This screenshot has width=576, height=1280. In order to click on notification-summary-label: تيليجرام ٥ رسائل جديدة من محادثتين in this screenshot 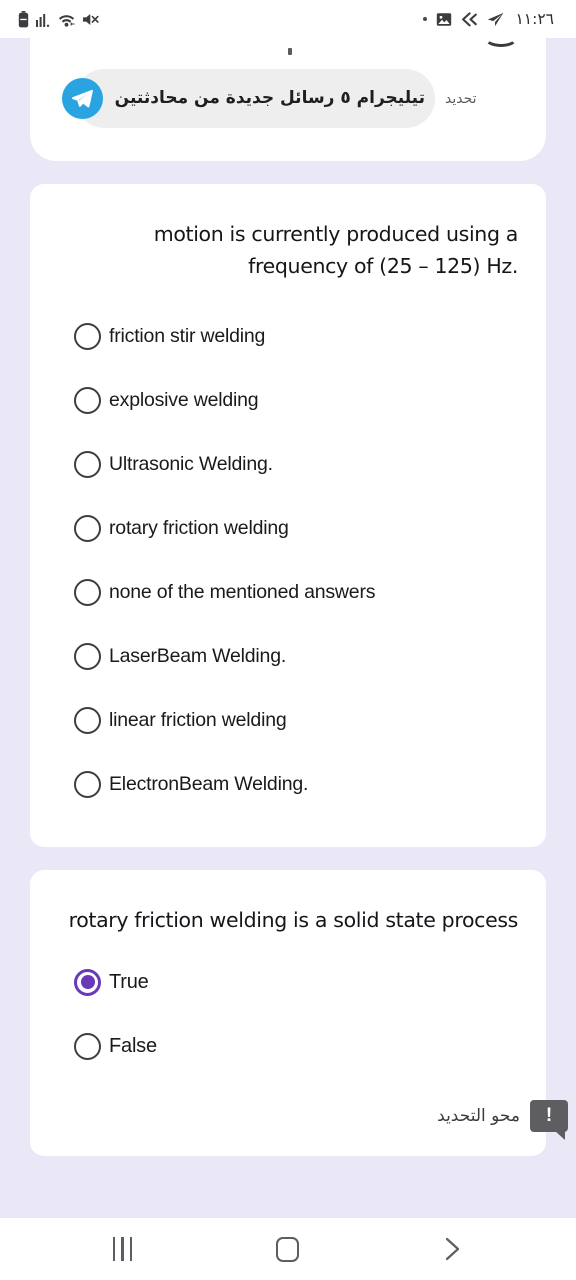, I will do `click(270, 98)`.